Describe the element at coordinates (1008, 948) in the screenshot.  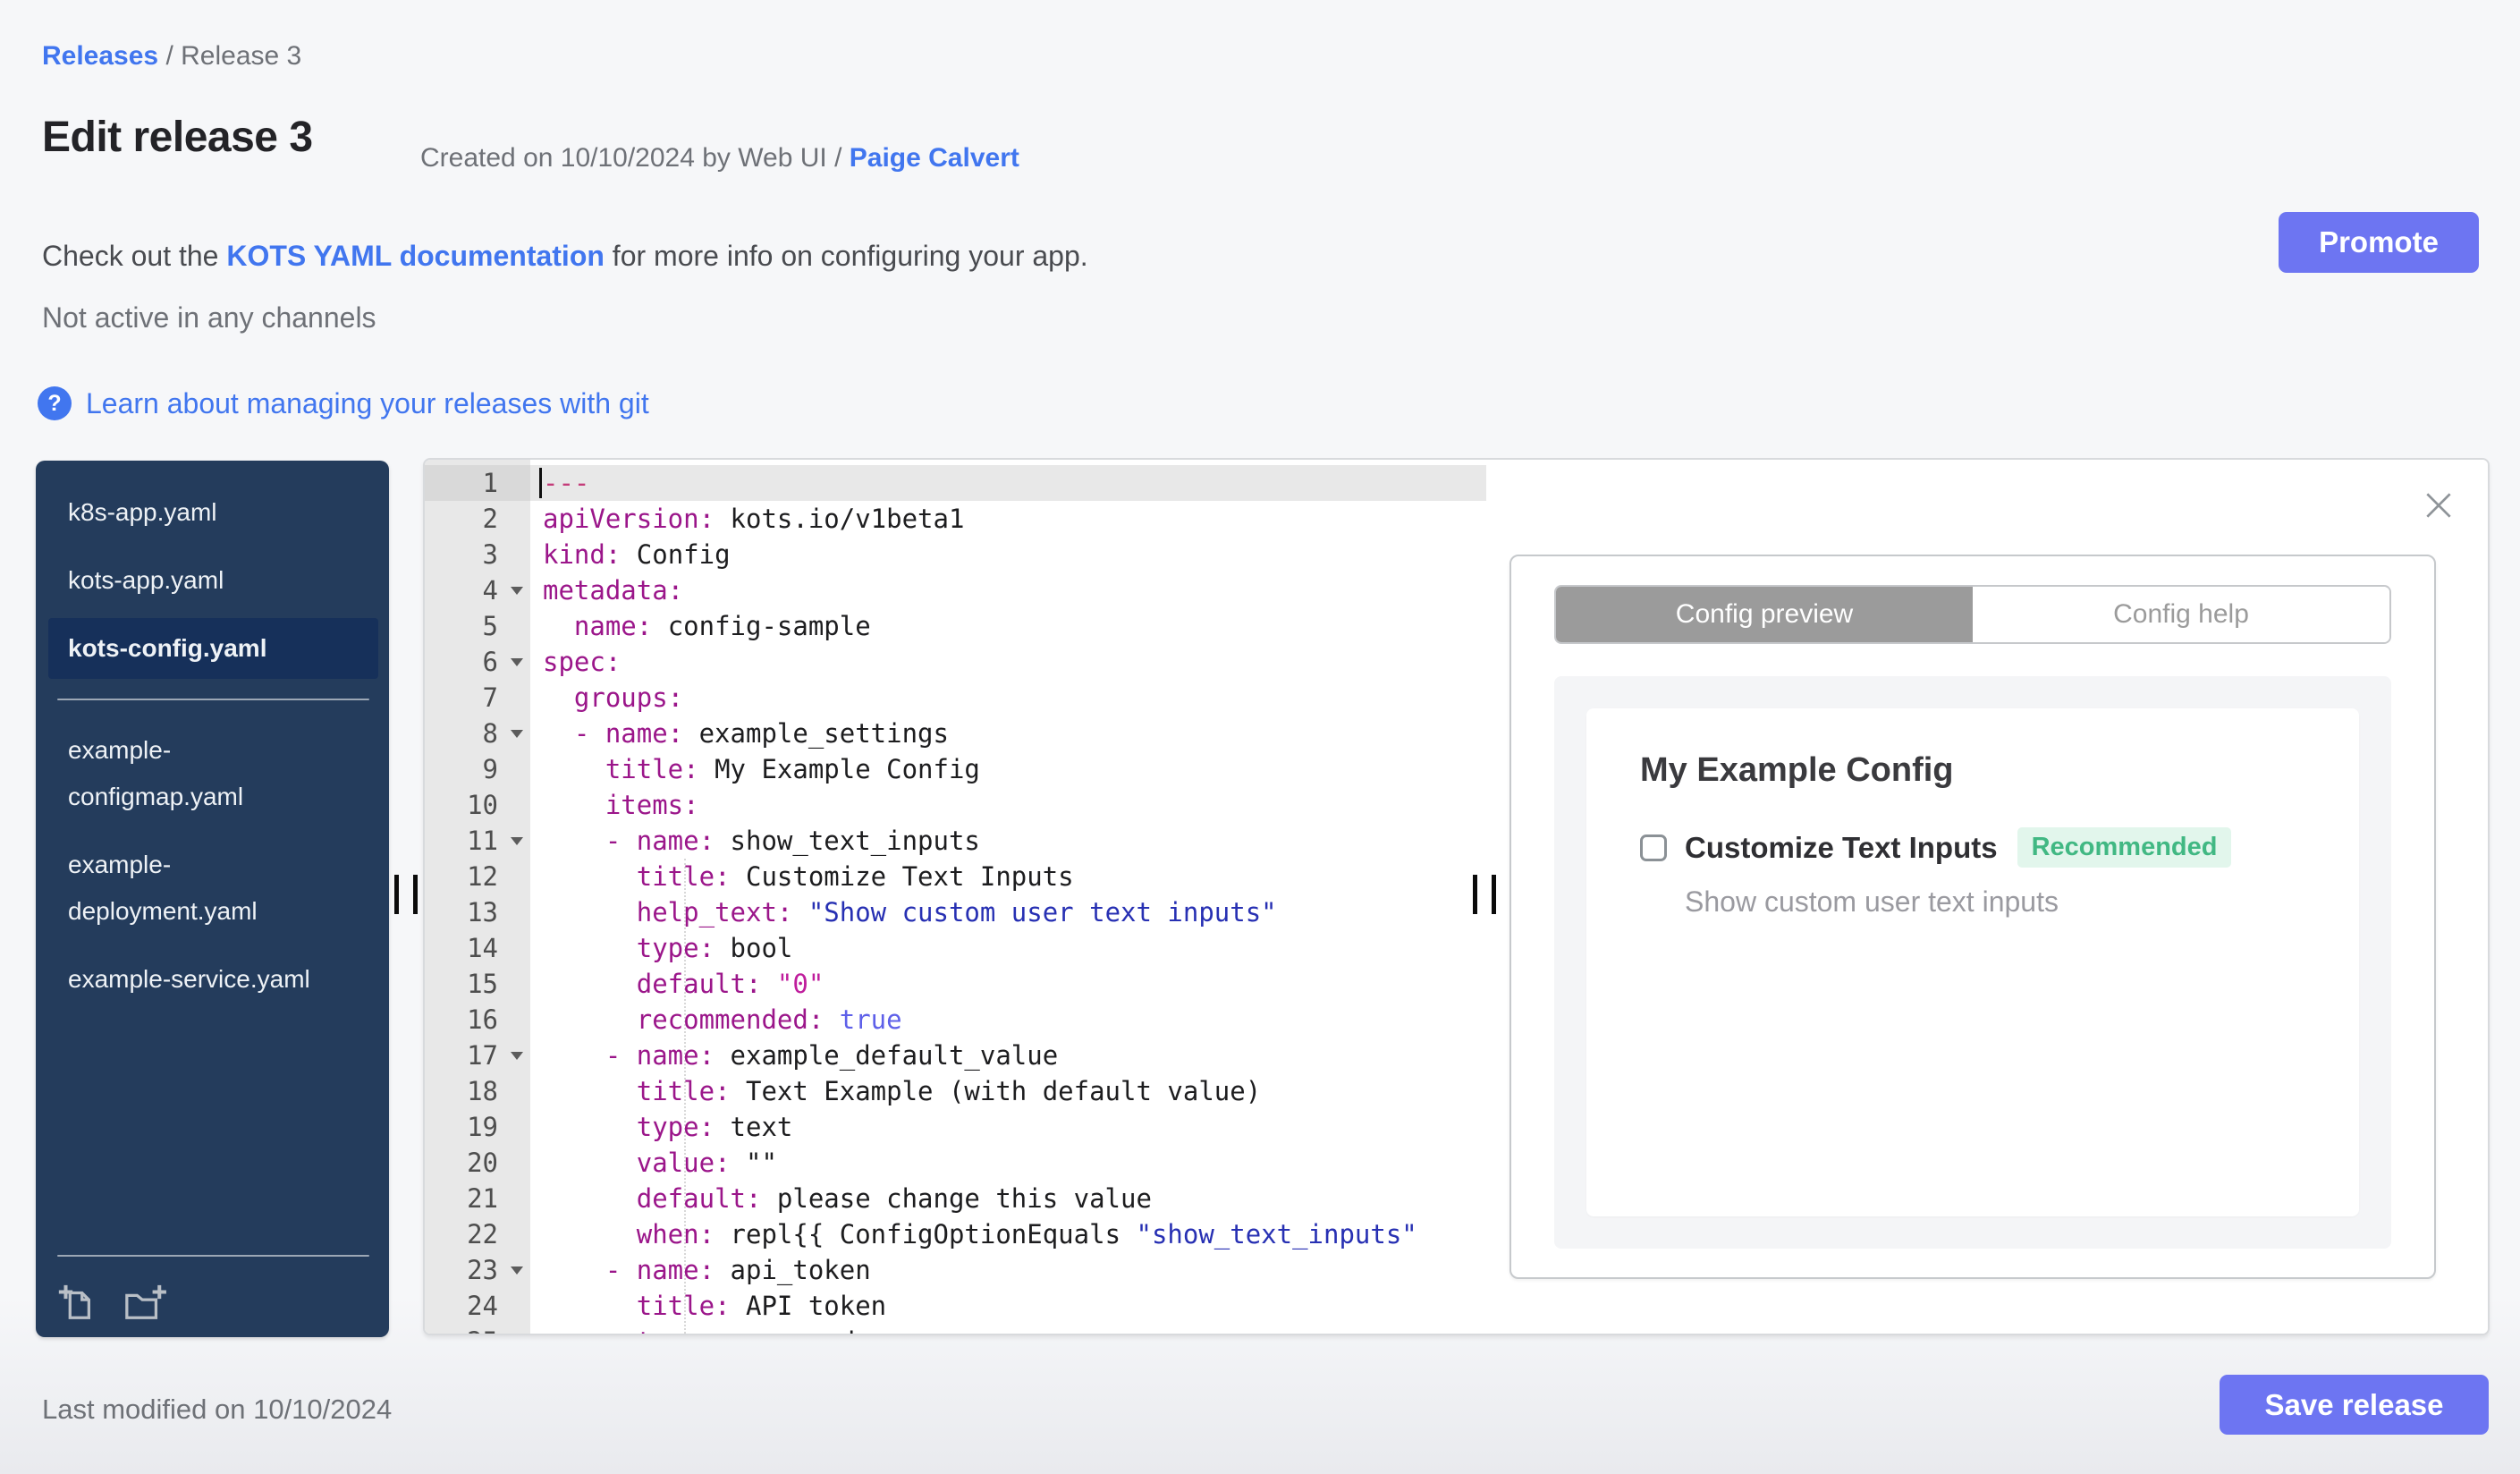
I see `code-line: type: bool` at that location.